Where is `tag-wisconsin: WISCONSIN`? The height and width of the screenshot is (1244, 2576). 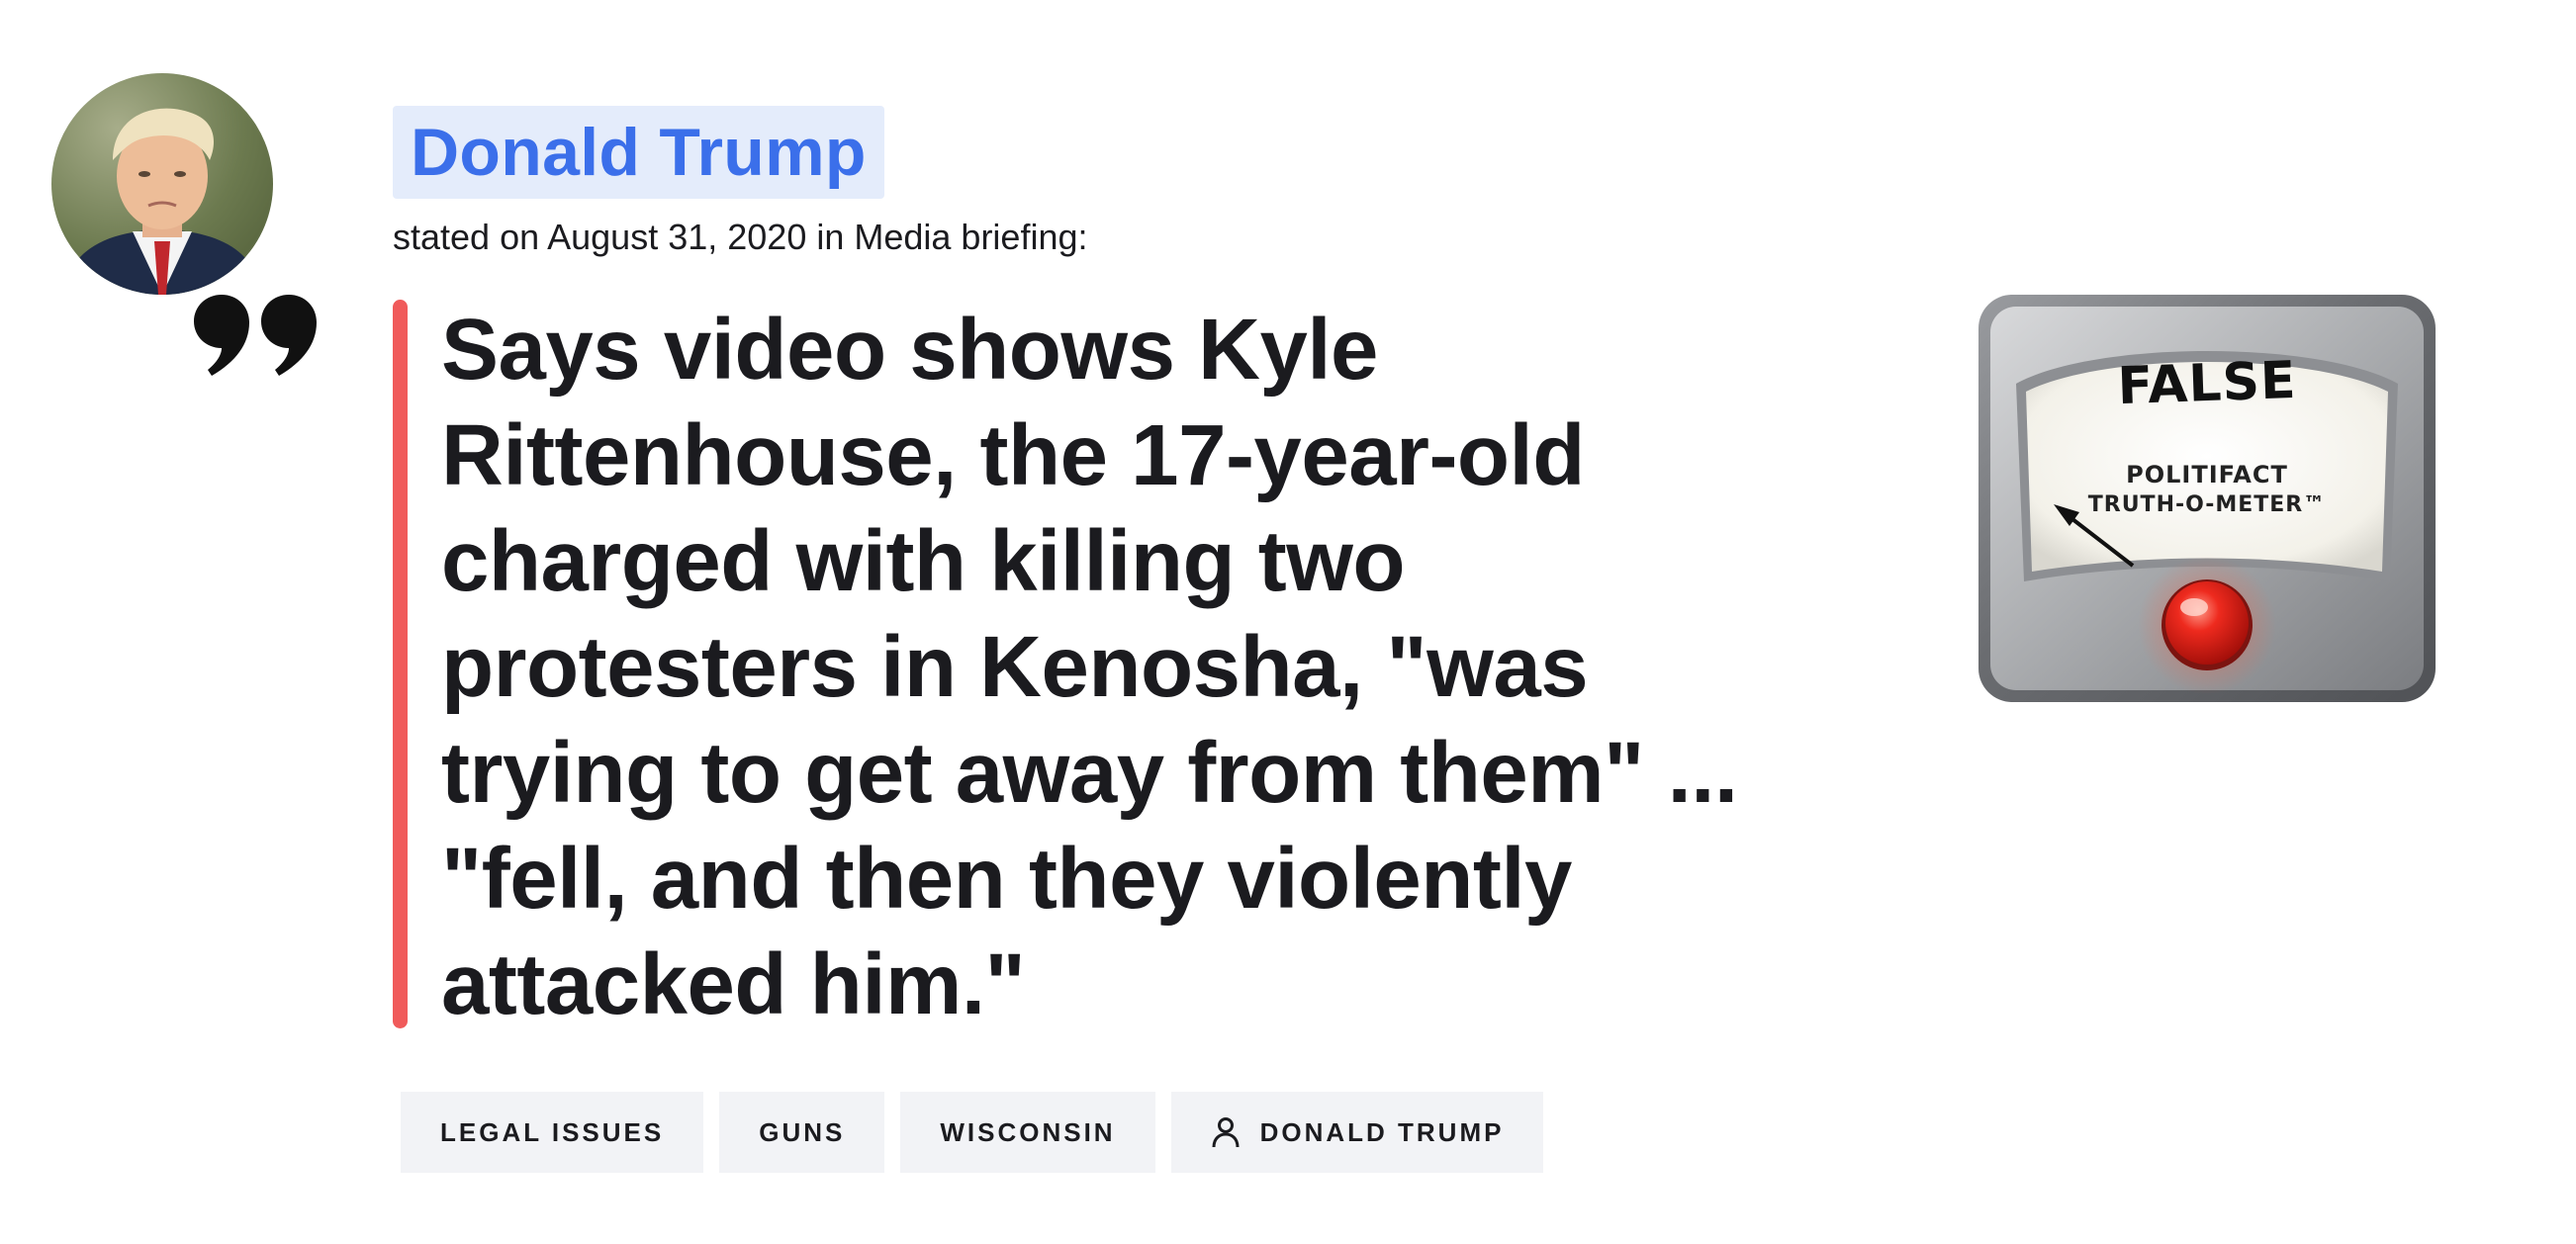
tag-wisconsin: WISCONSIN is located at coordinates (1027, 1132).